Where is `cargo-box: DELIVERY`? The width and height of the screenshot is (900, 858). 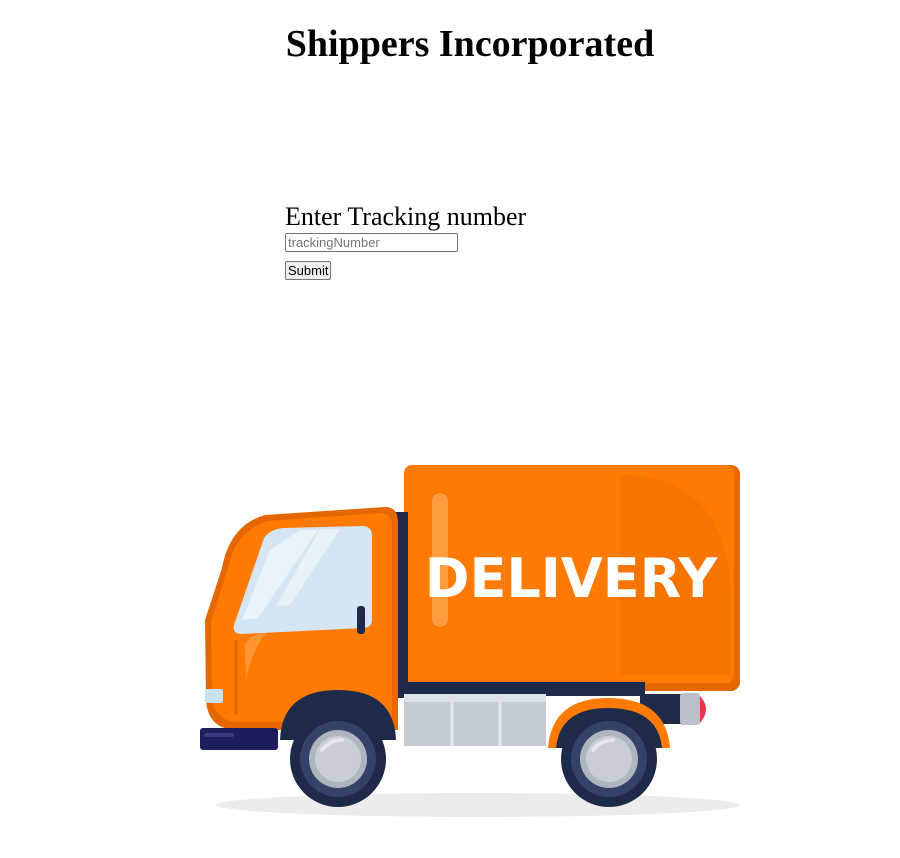 cargo-box: DELIVERY is located at coordinates (572, 578).